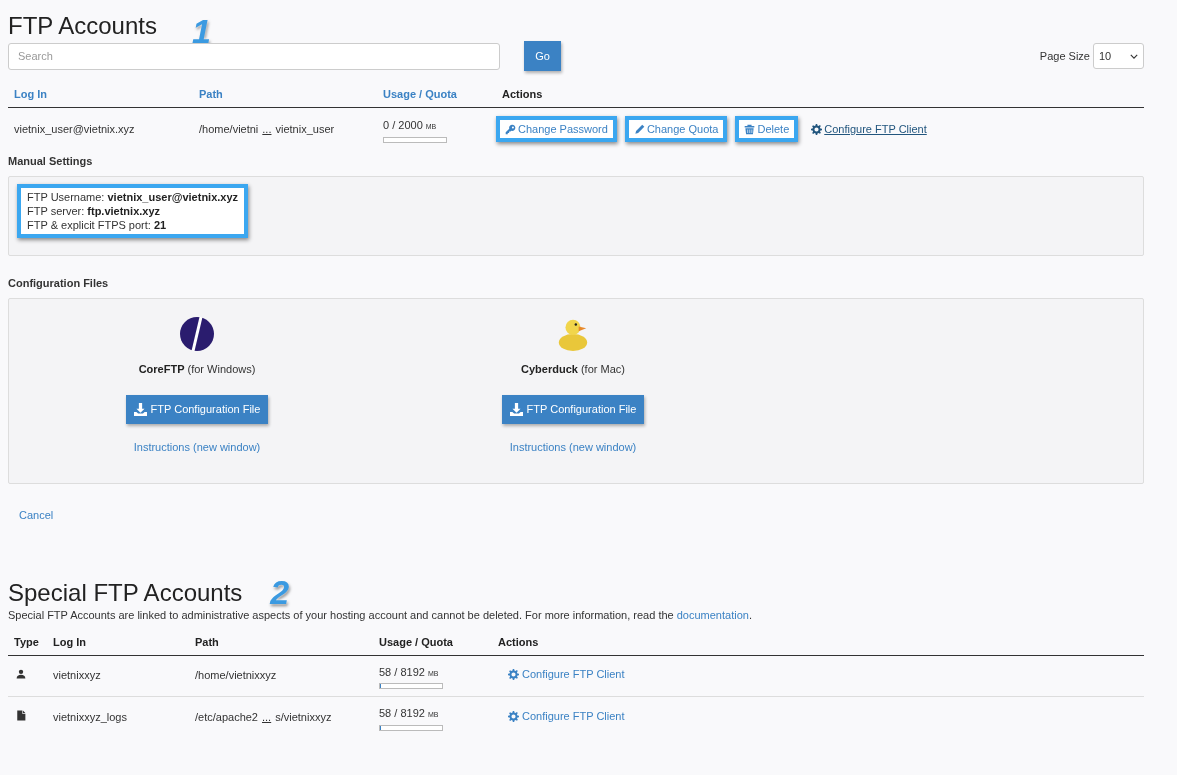 The width and height of the screenshot is (1177, 775). I want to click on client-name: CoreFTP (for Windows), so click(197, 369).